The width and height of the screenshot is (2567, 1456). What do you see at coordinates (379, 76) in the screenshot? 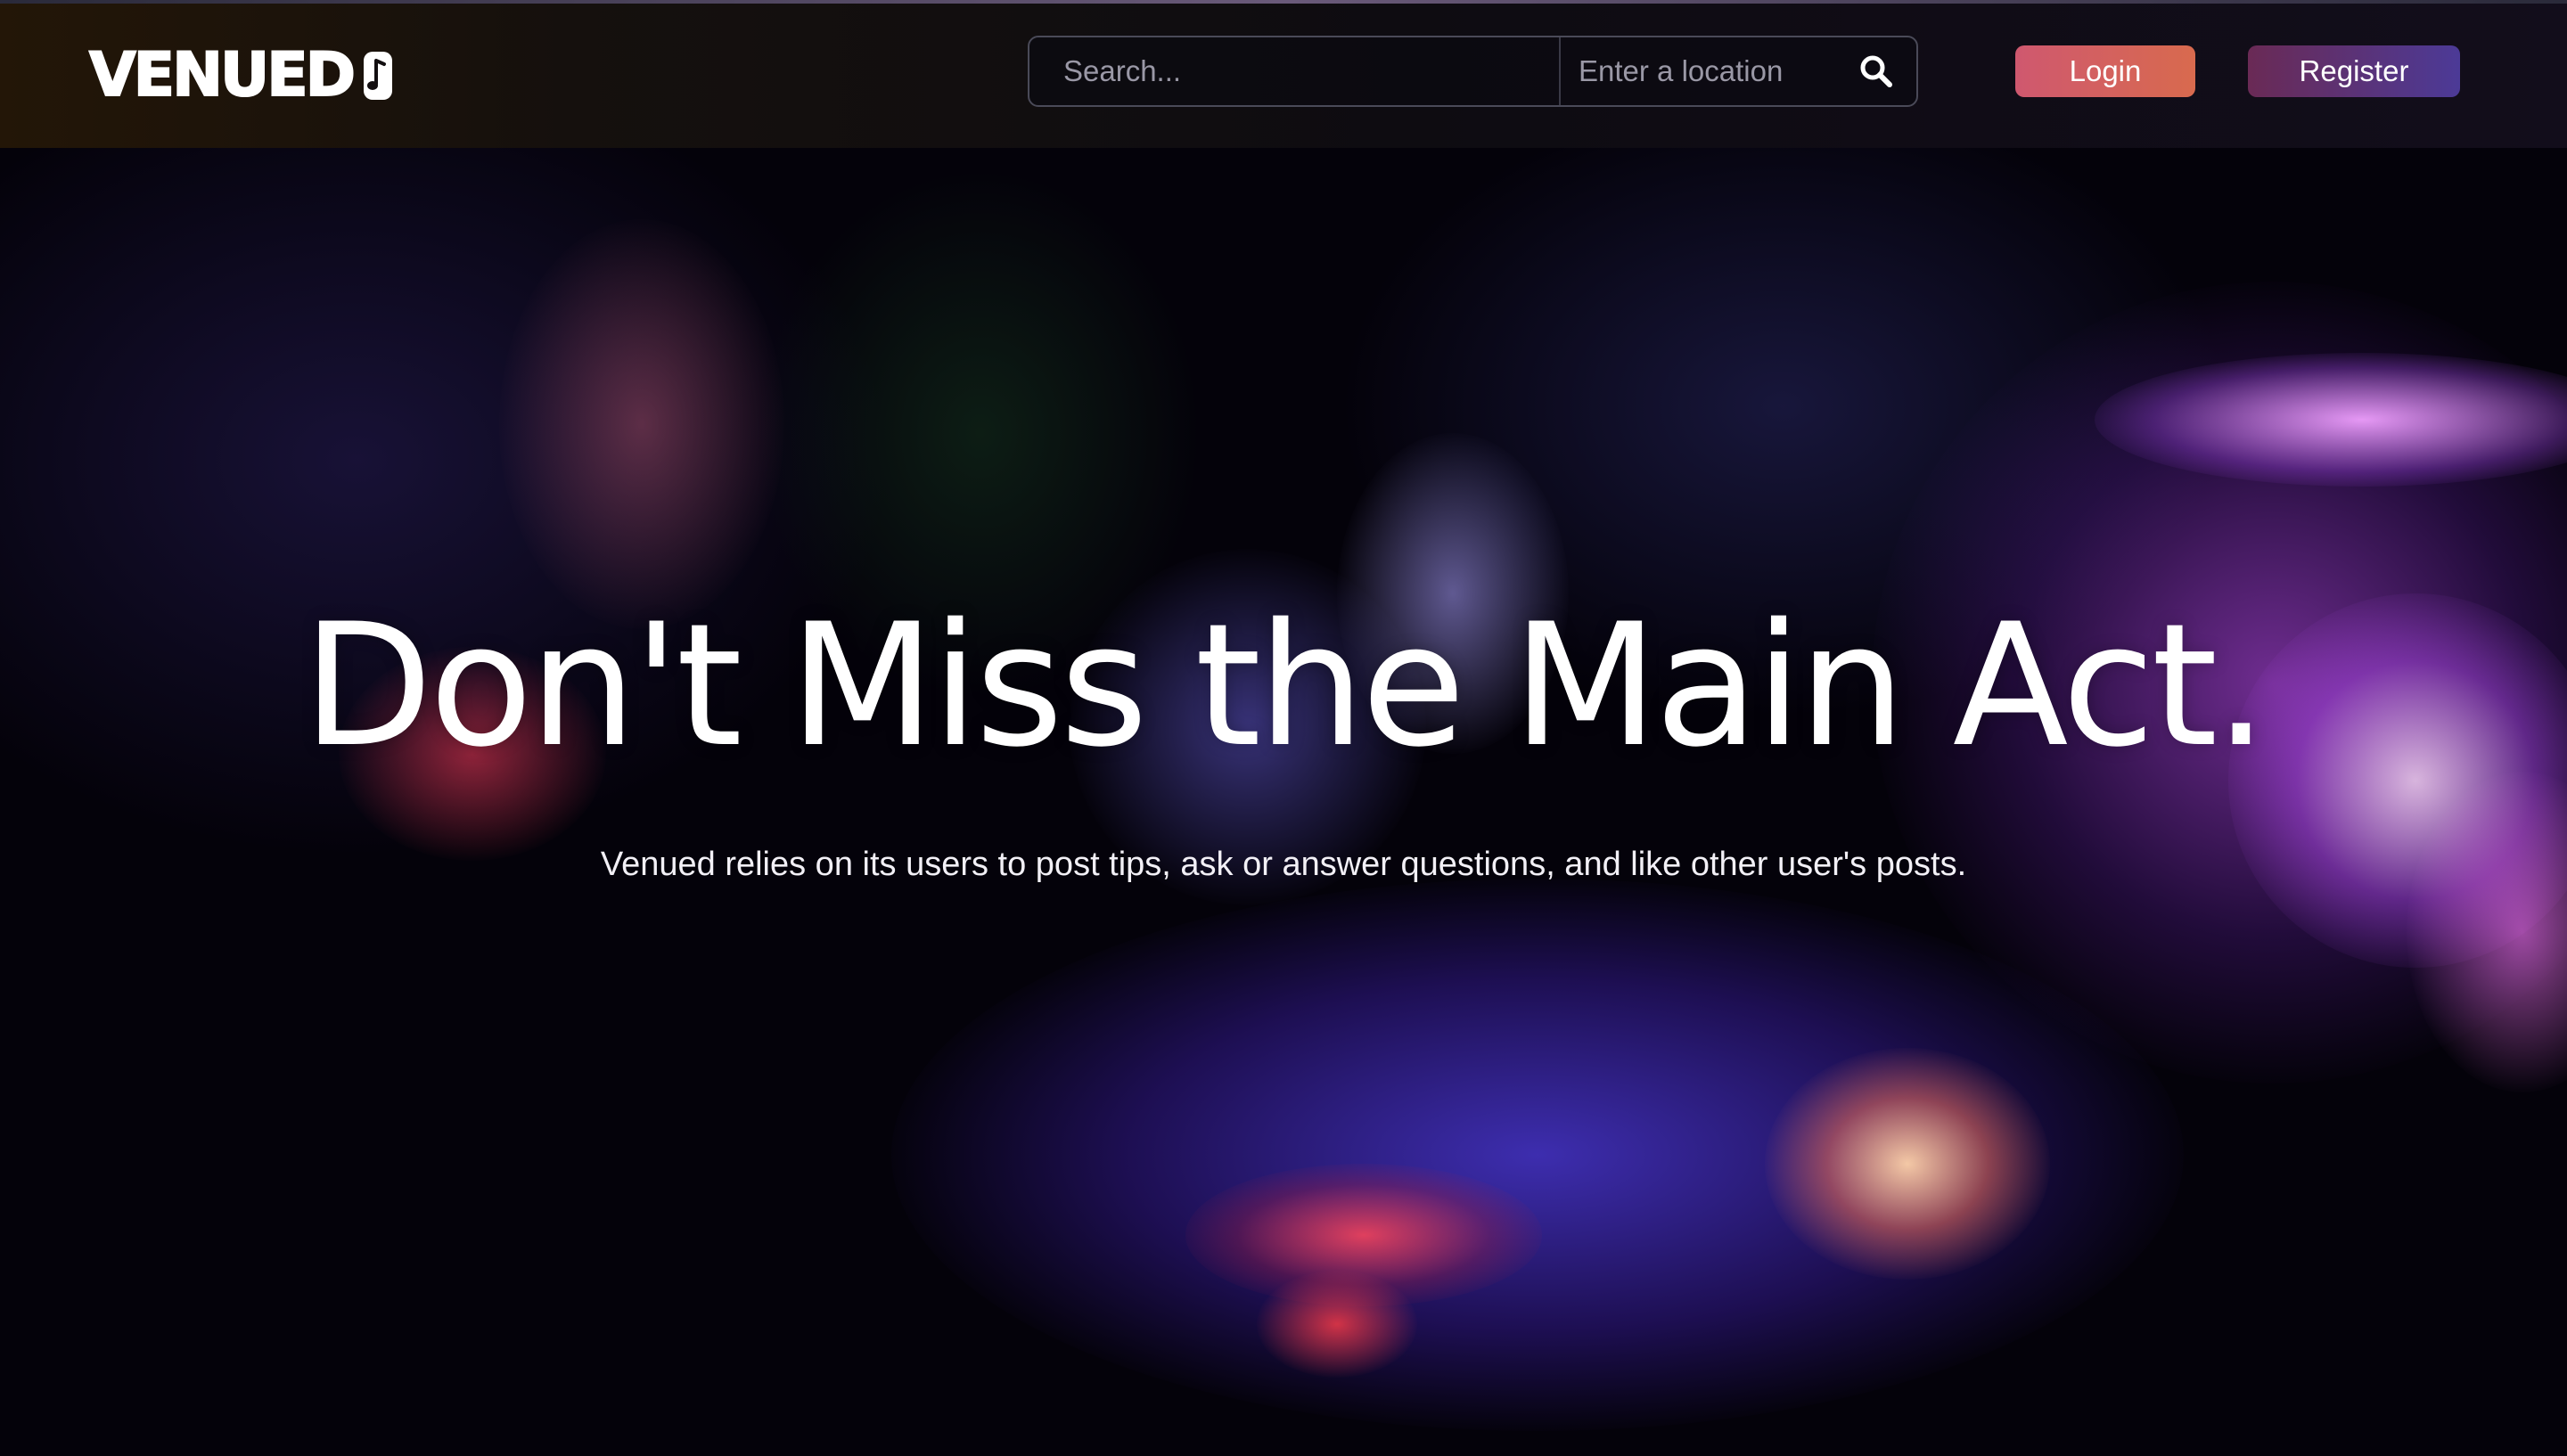
I see `music-note-icon` at bounding box center [379, 76].